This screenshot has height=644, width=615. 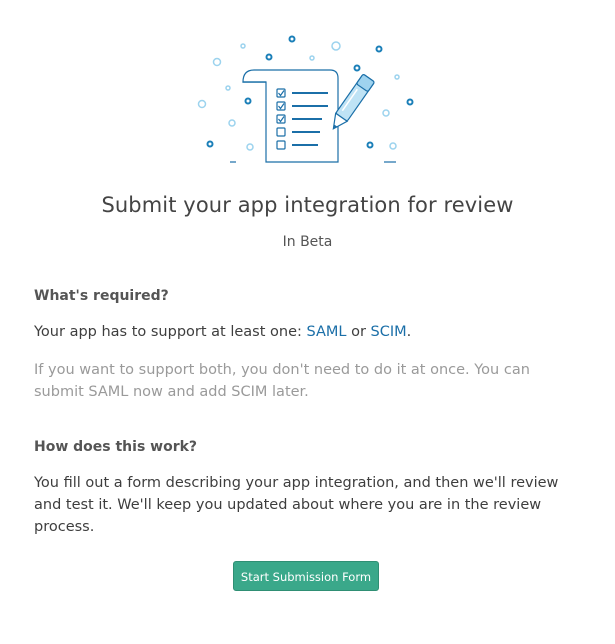 I want to click on requirements-prefix: Your app has to support at least one:, so click(x=170, y=332).